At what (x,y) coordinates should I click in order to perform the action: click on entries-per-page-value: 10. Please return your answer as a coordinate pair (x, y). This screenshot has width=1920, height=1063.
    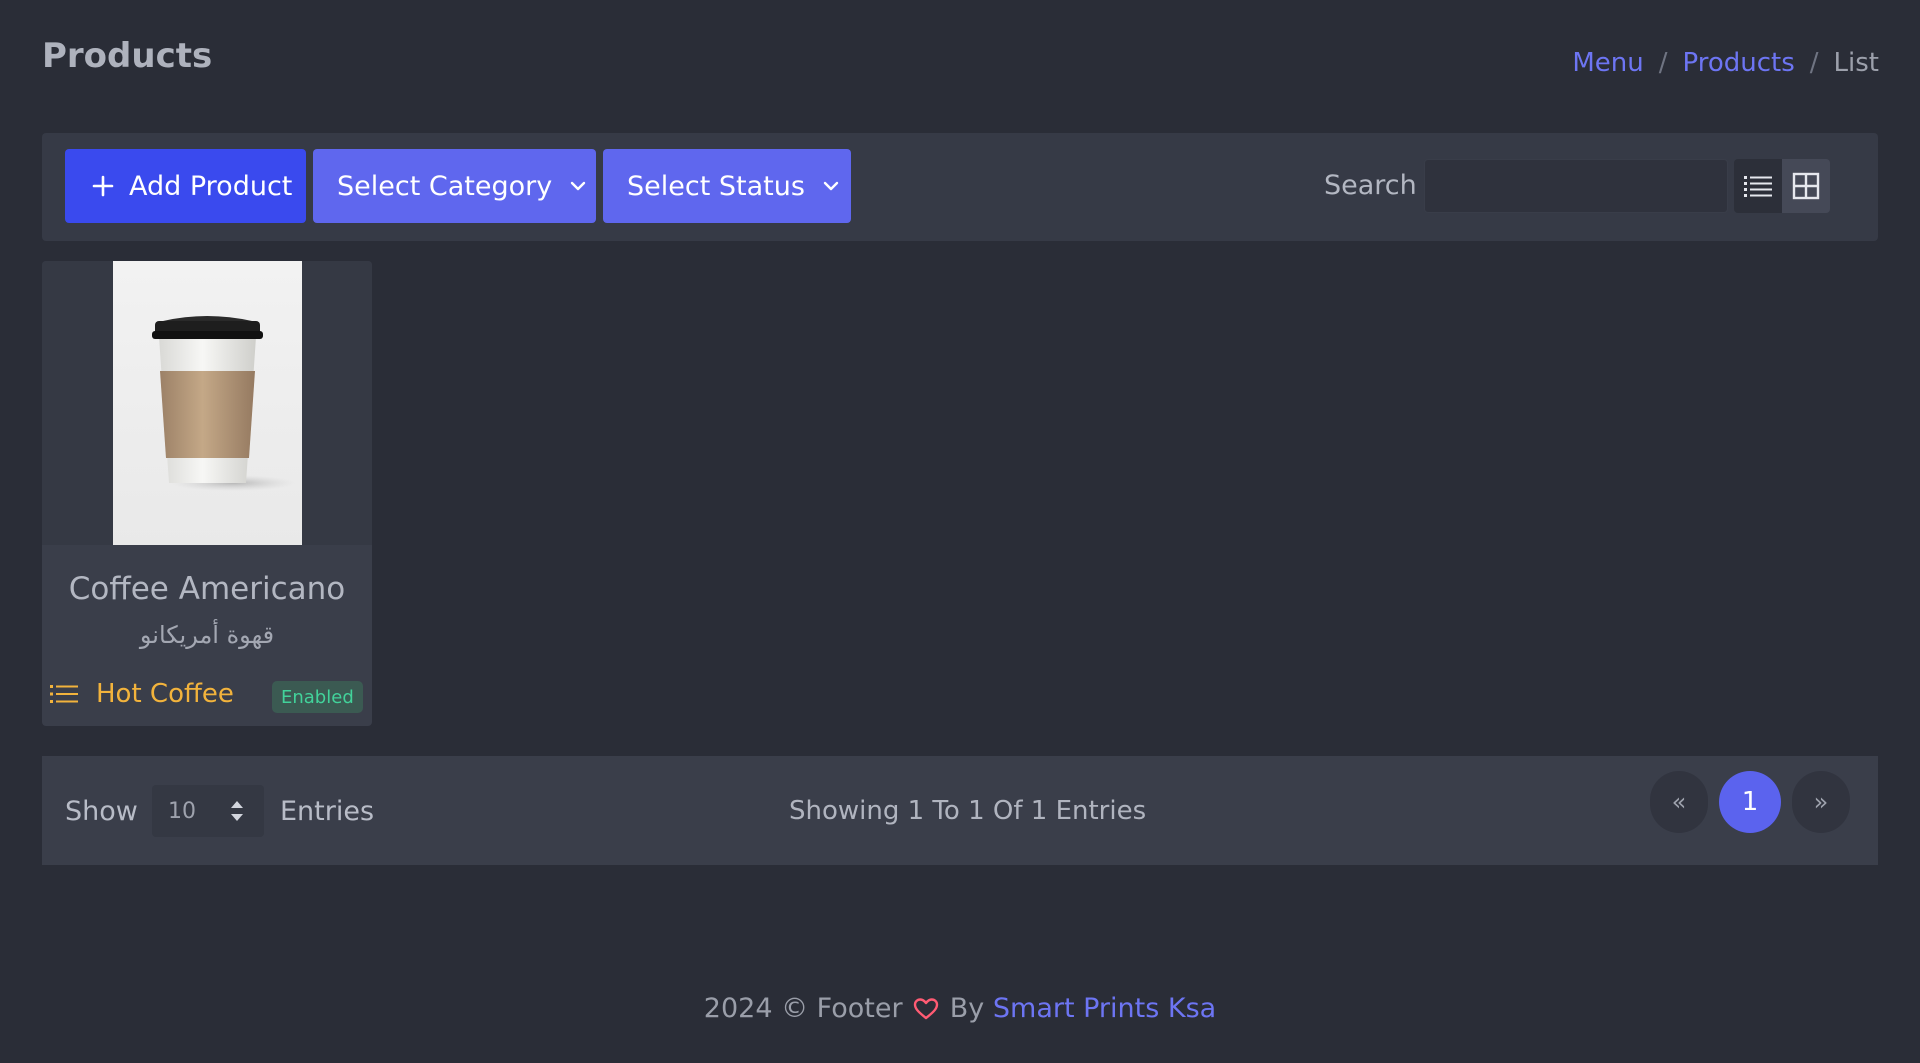
    Looking at the image, I should click on (182, 811).